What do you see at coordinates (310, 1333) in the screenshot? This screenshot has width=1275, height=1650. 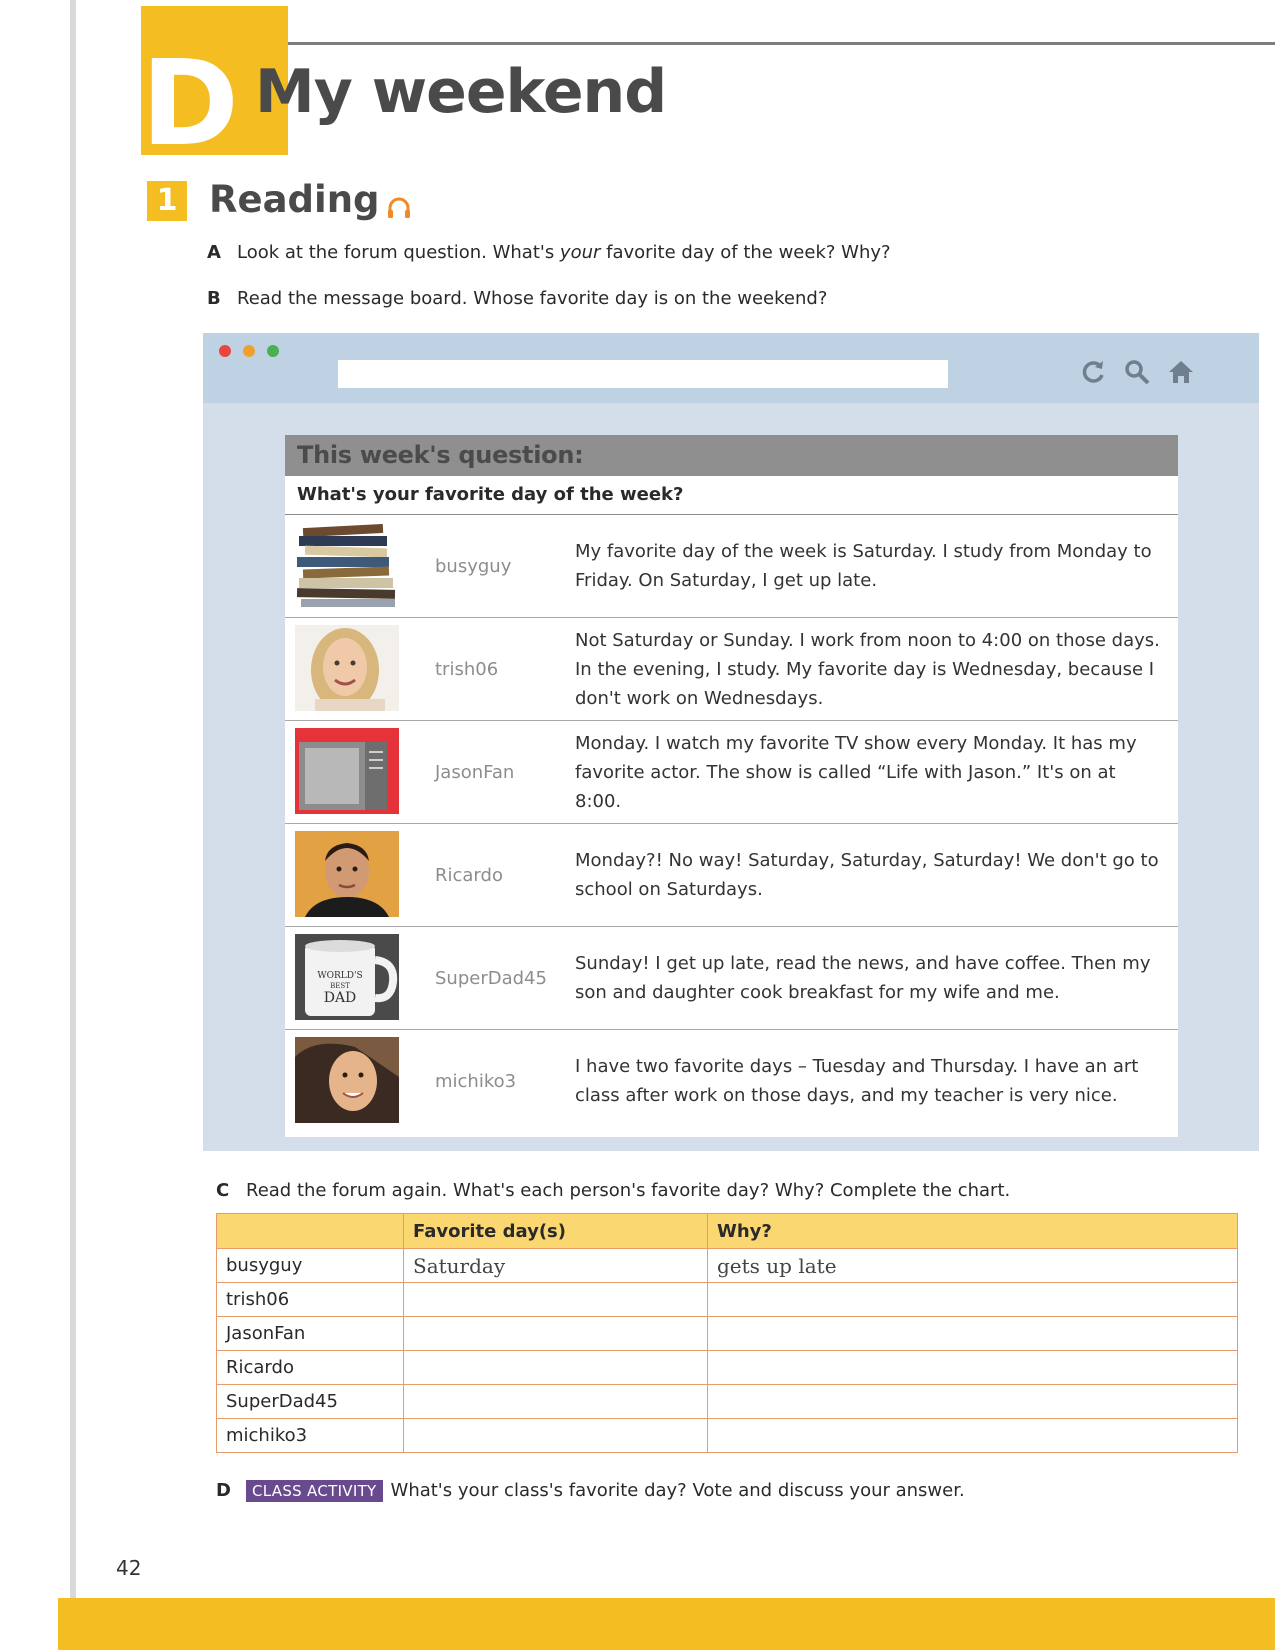 I see `chart-name-cell: JasonFan` at bounding box center [310, 1333].